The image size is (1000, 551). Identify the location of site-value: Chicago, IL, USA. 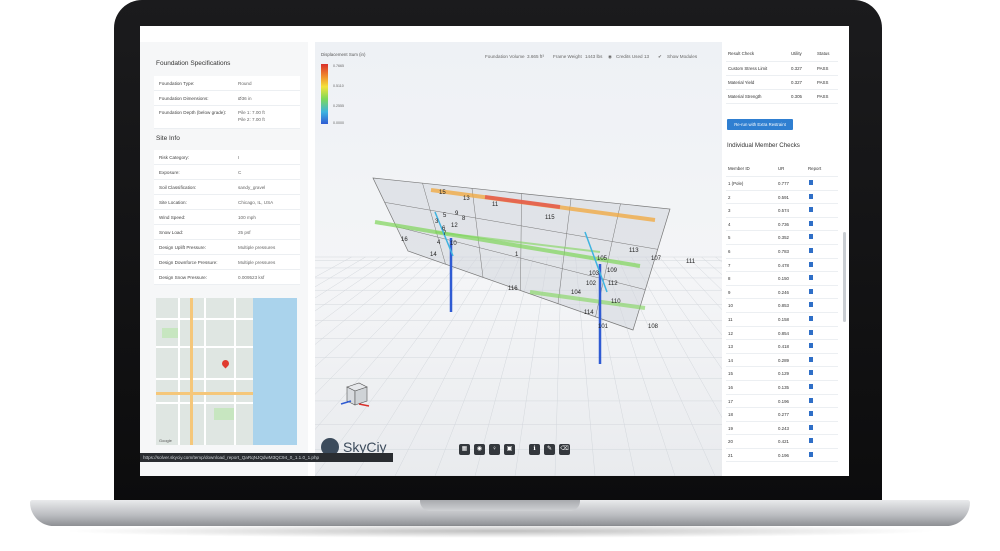
(256, 202).